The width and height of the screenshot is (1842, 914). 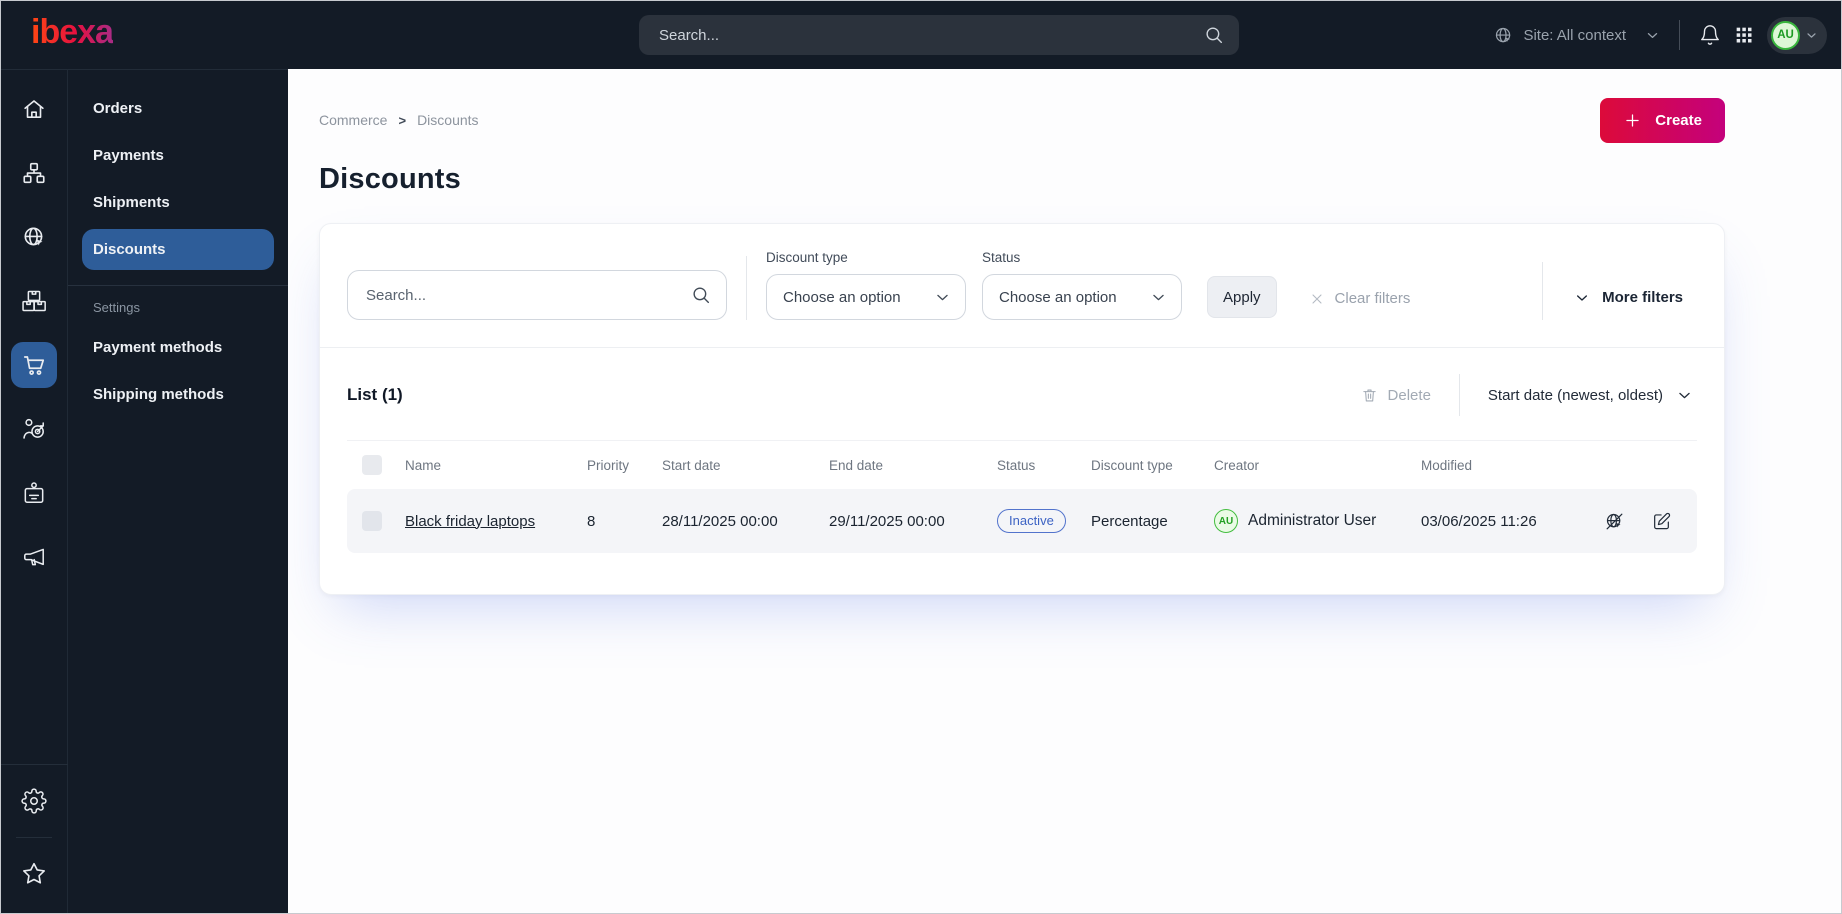 I want to click on globe-slash-icon, so click(x=1614, y=521).